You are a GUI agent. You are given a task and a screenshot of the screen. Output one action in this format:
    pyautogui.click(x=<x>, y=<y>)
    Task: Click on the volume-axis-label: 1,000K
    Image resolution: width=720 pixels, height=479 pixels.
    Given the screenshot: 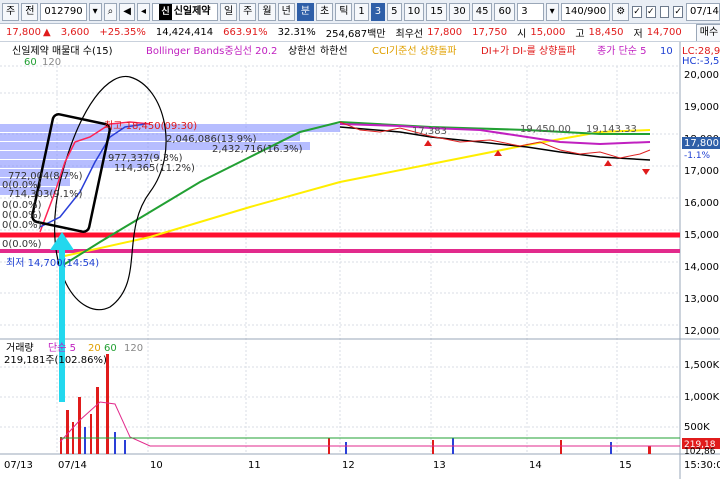 What is the action you would take?
    pyautogui.click(x=702, y=397)
    